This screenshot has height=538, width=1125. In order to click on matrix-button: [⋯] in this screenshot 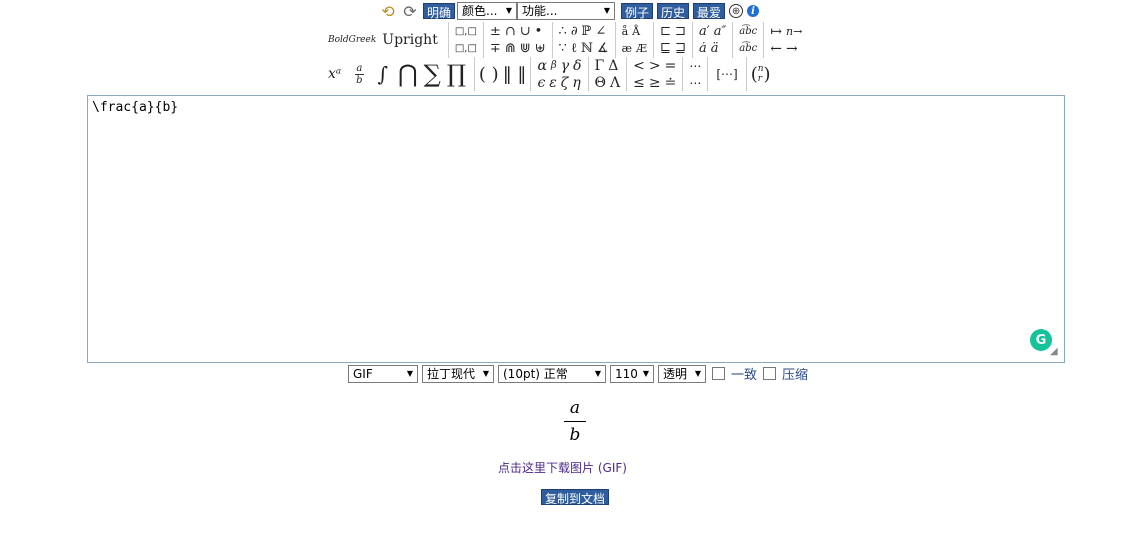, I will do `click(726, 74)`.